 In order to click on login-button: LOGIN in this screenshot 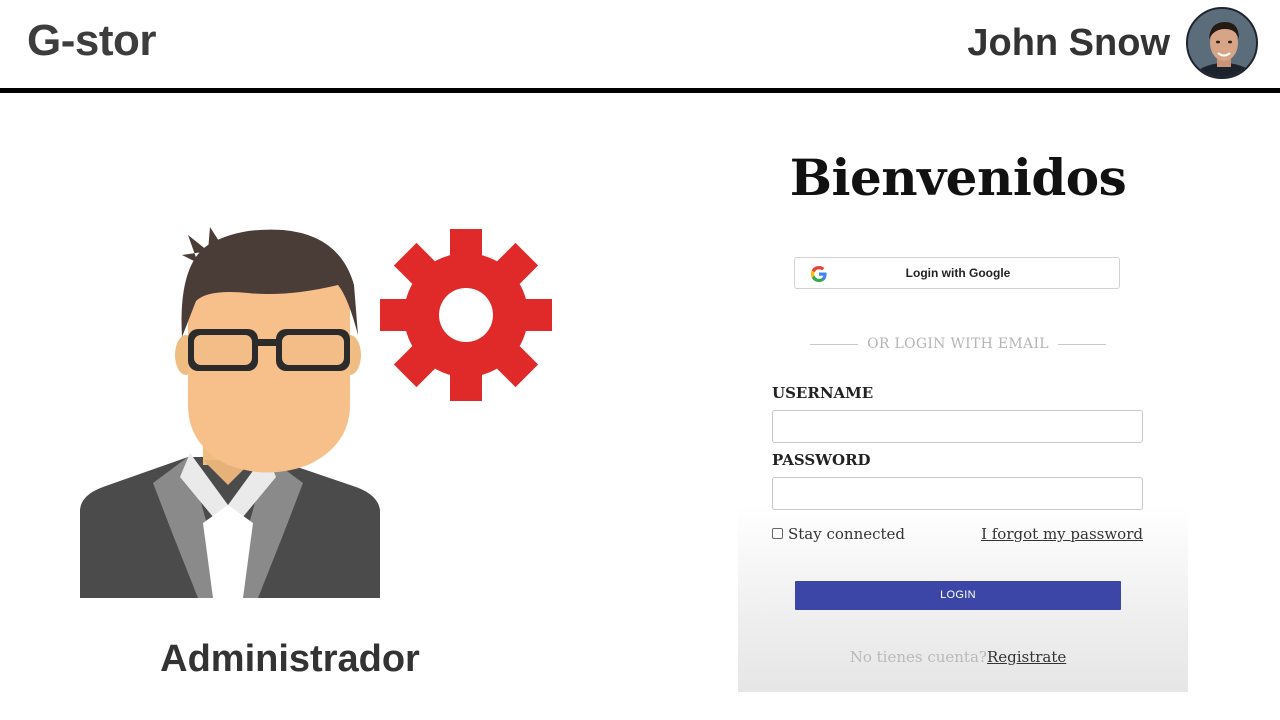, I will do `click(958, 595)`.